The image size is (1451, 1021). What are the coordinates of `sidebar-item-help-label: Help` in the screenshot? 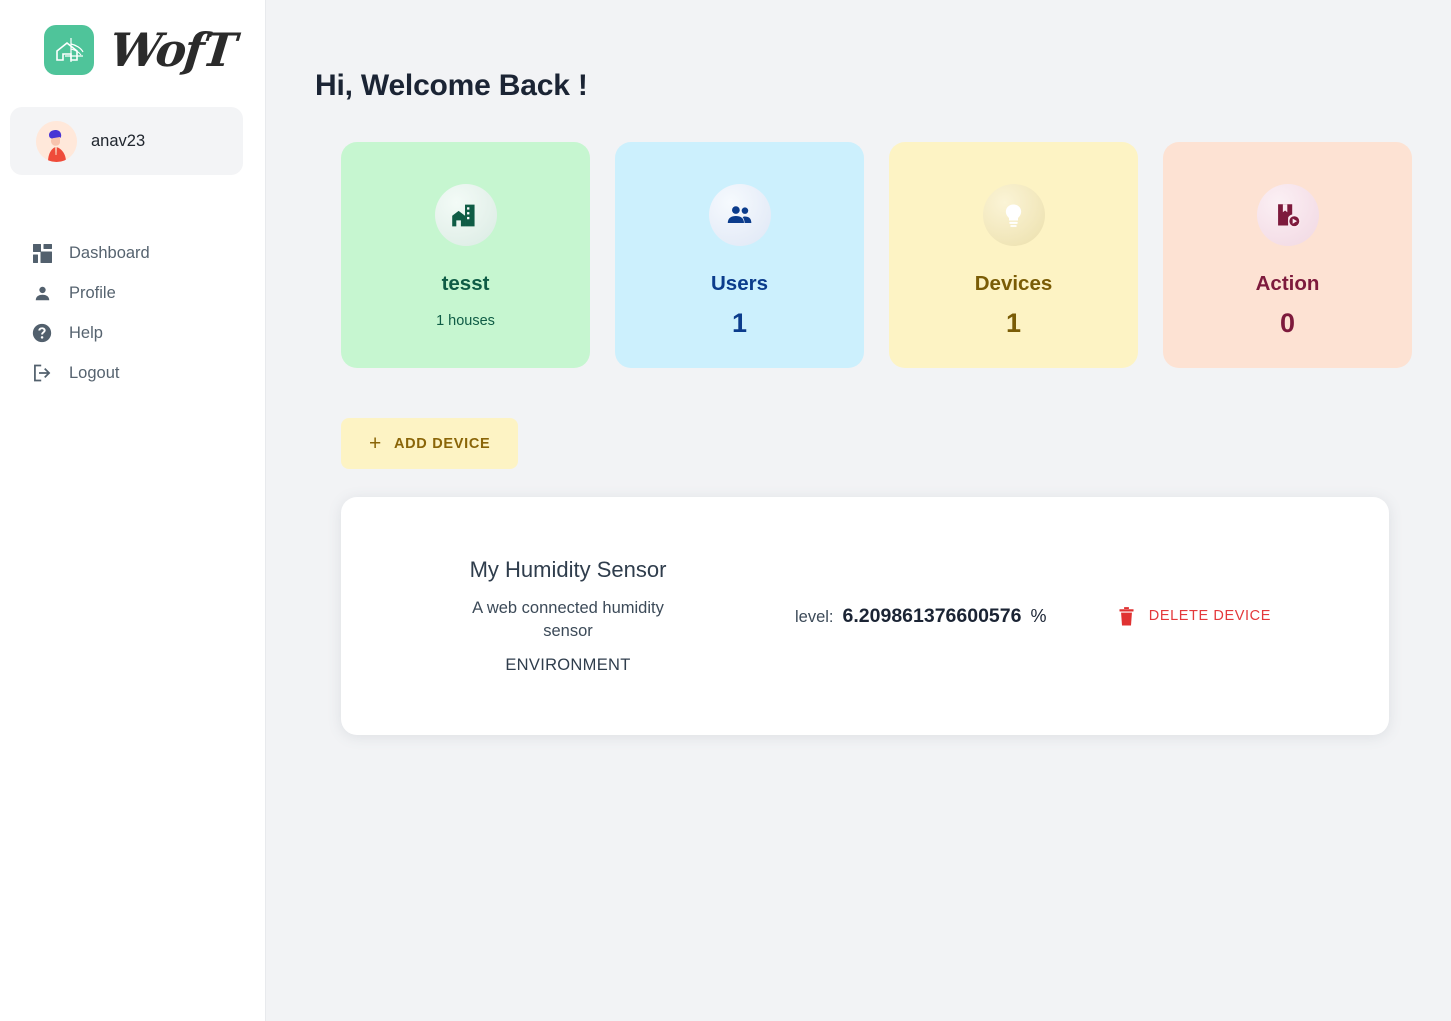 It's located at (86, 332).